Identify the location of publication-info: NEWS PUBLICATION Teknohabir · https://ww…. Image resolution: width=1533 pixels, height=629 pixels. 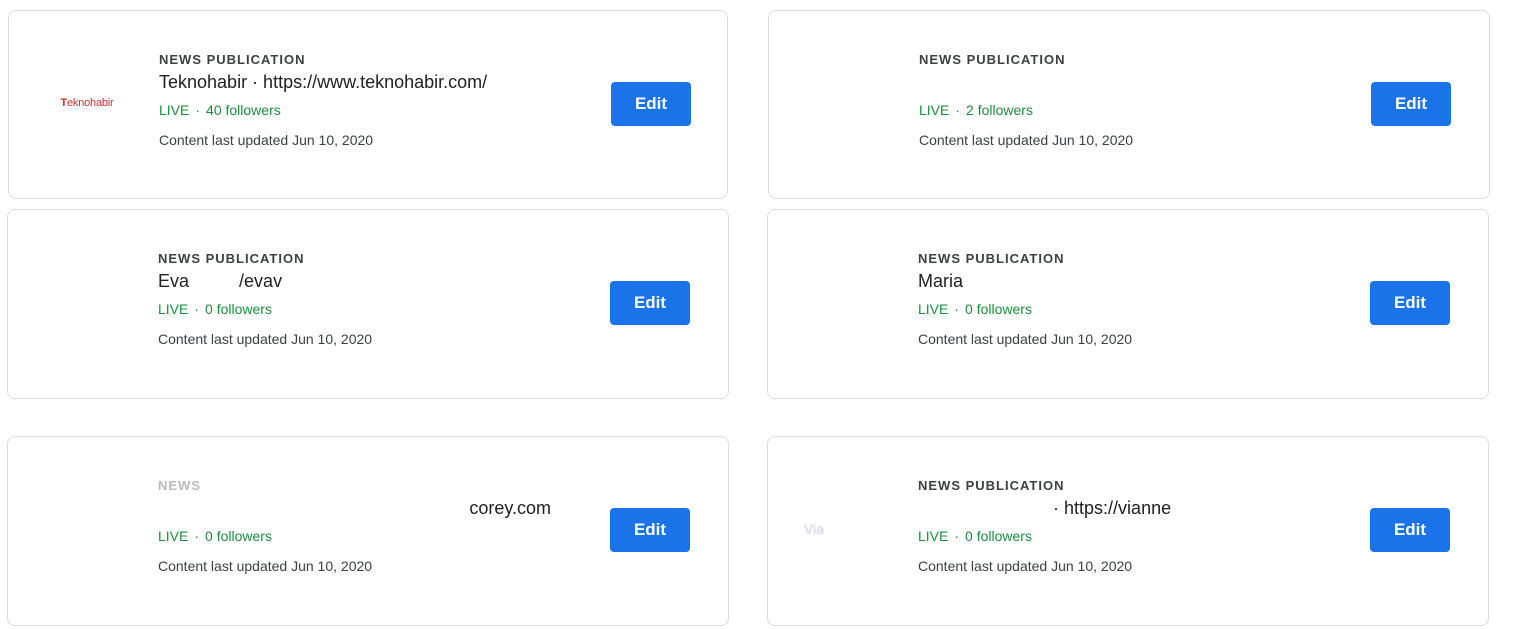
(374, 101).